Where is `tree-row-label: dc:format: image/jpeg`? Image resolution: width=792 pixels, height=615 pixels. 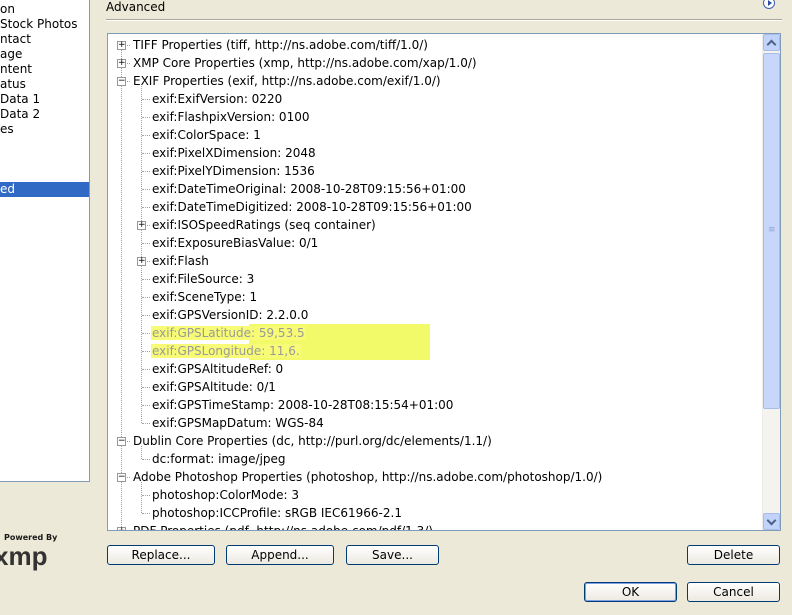 tree-row-label: dc:format: image/jpeg is located at coordinates (219, 459).